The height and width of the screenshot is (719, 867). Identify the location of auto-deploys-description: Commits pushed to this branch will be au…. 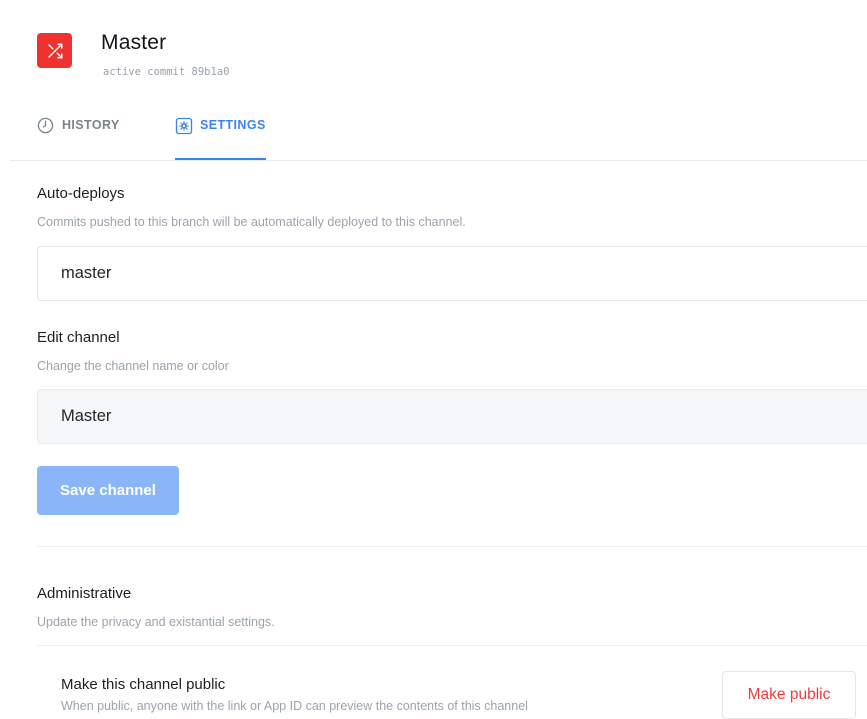
(251, 222).